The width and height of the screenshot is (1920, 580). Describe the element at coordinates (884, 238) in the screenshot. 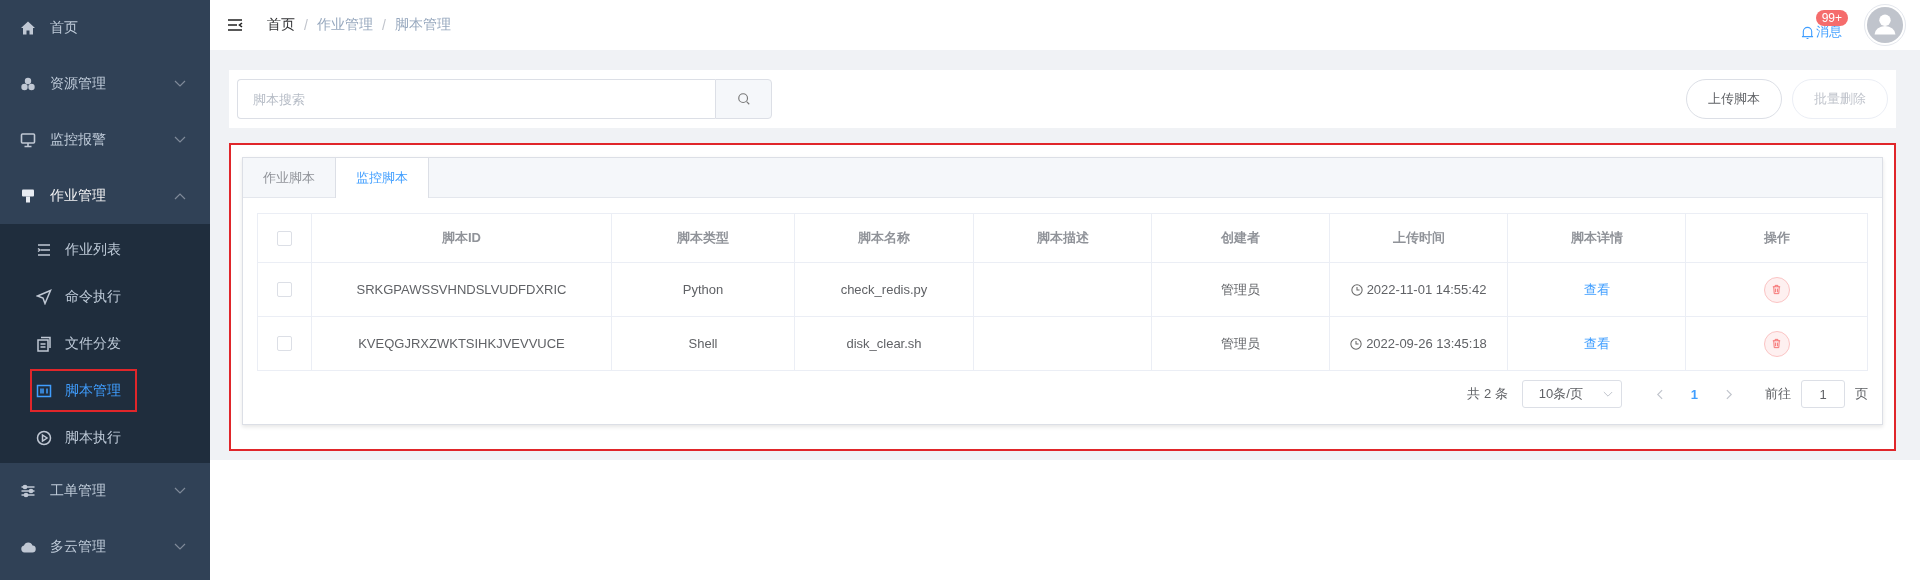

I see `column-header: 脚本名称` at that location.